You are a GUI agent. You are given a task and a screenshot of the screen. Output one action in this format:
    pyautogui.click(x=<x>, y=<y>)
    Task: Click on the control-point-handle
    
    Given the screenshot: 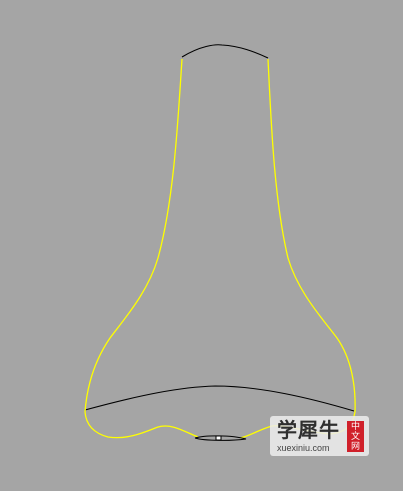 What is the action you would take?
    pyautogui.click(x=218, y=438)
    